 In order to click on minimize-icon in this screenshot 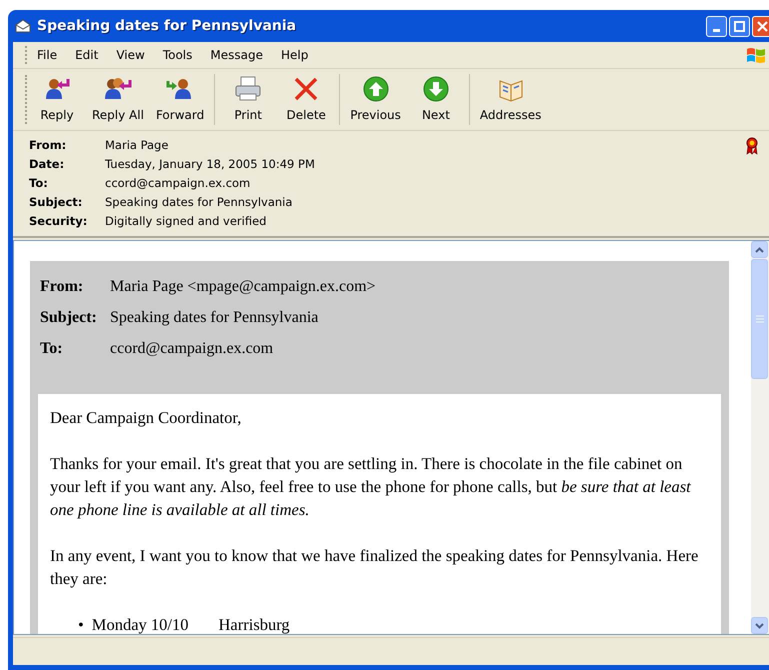, I will do `click(716, 30)`.